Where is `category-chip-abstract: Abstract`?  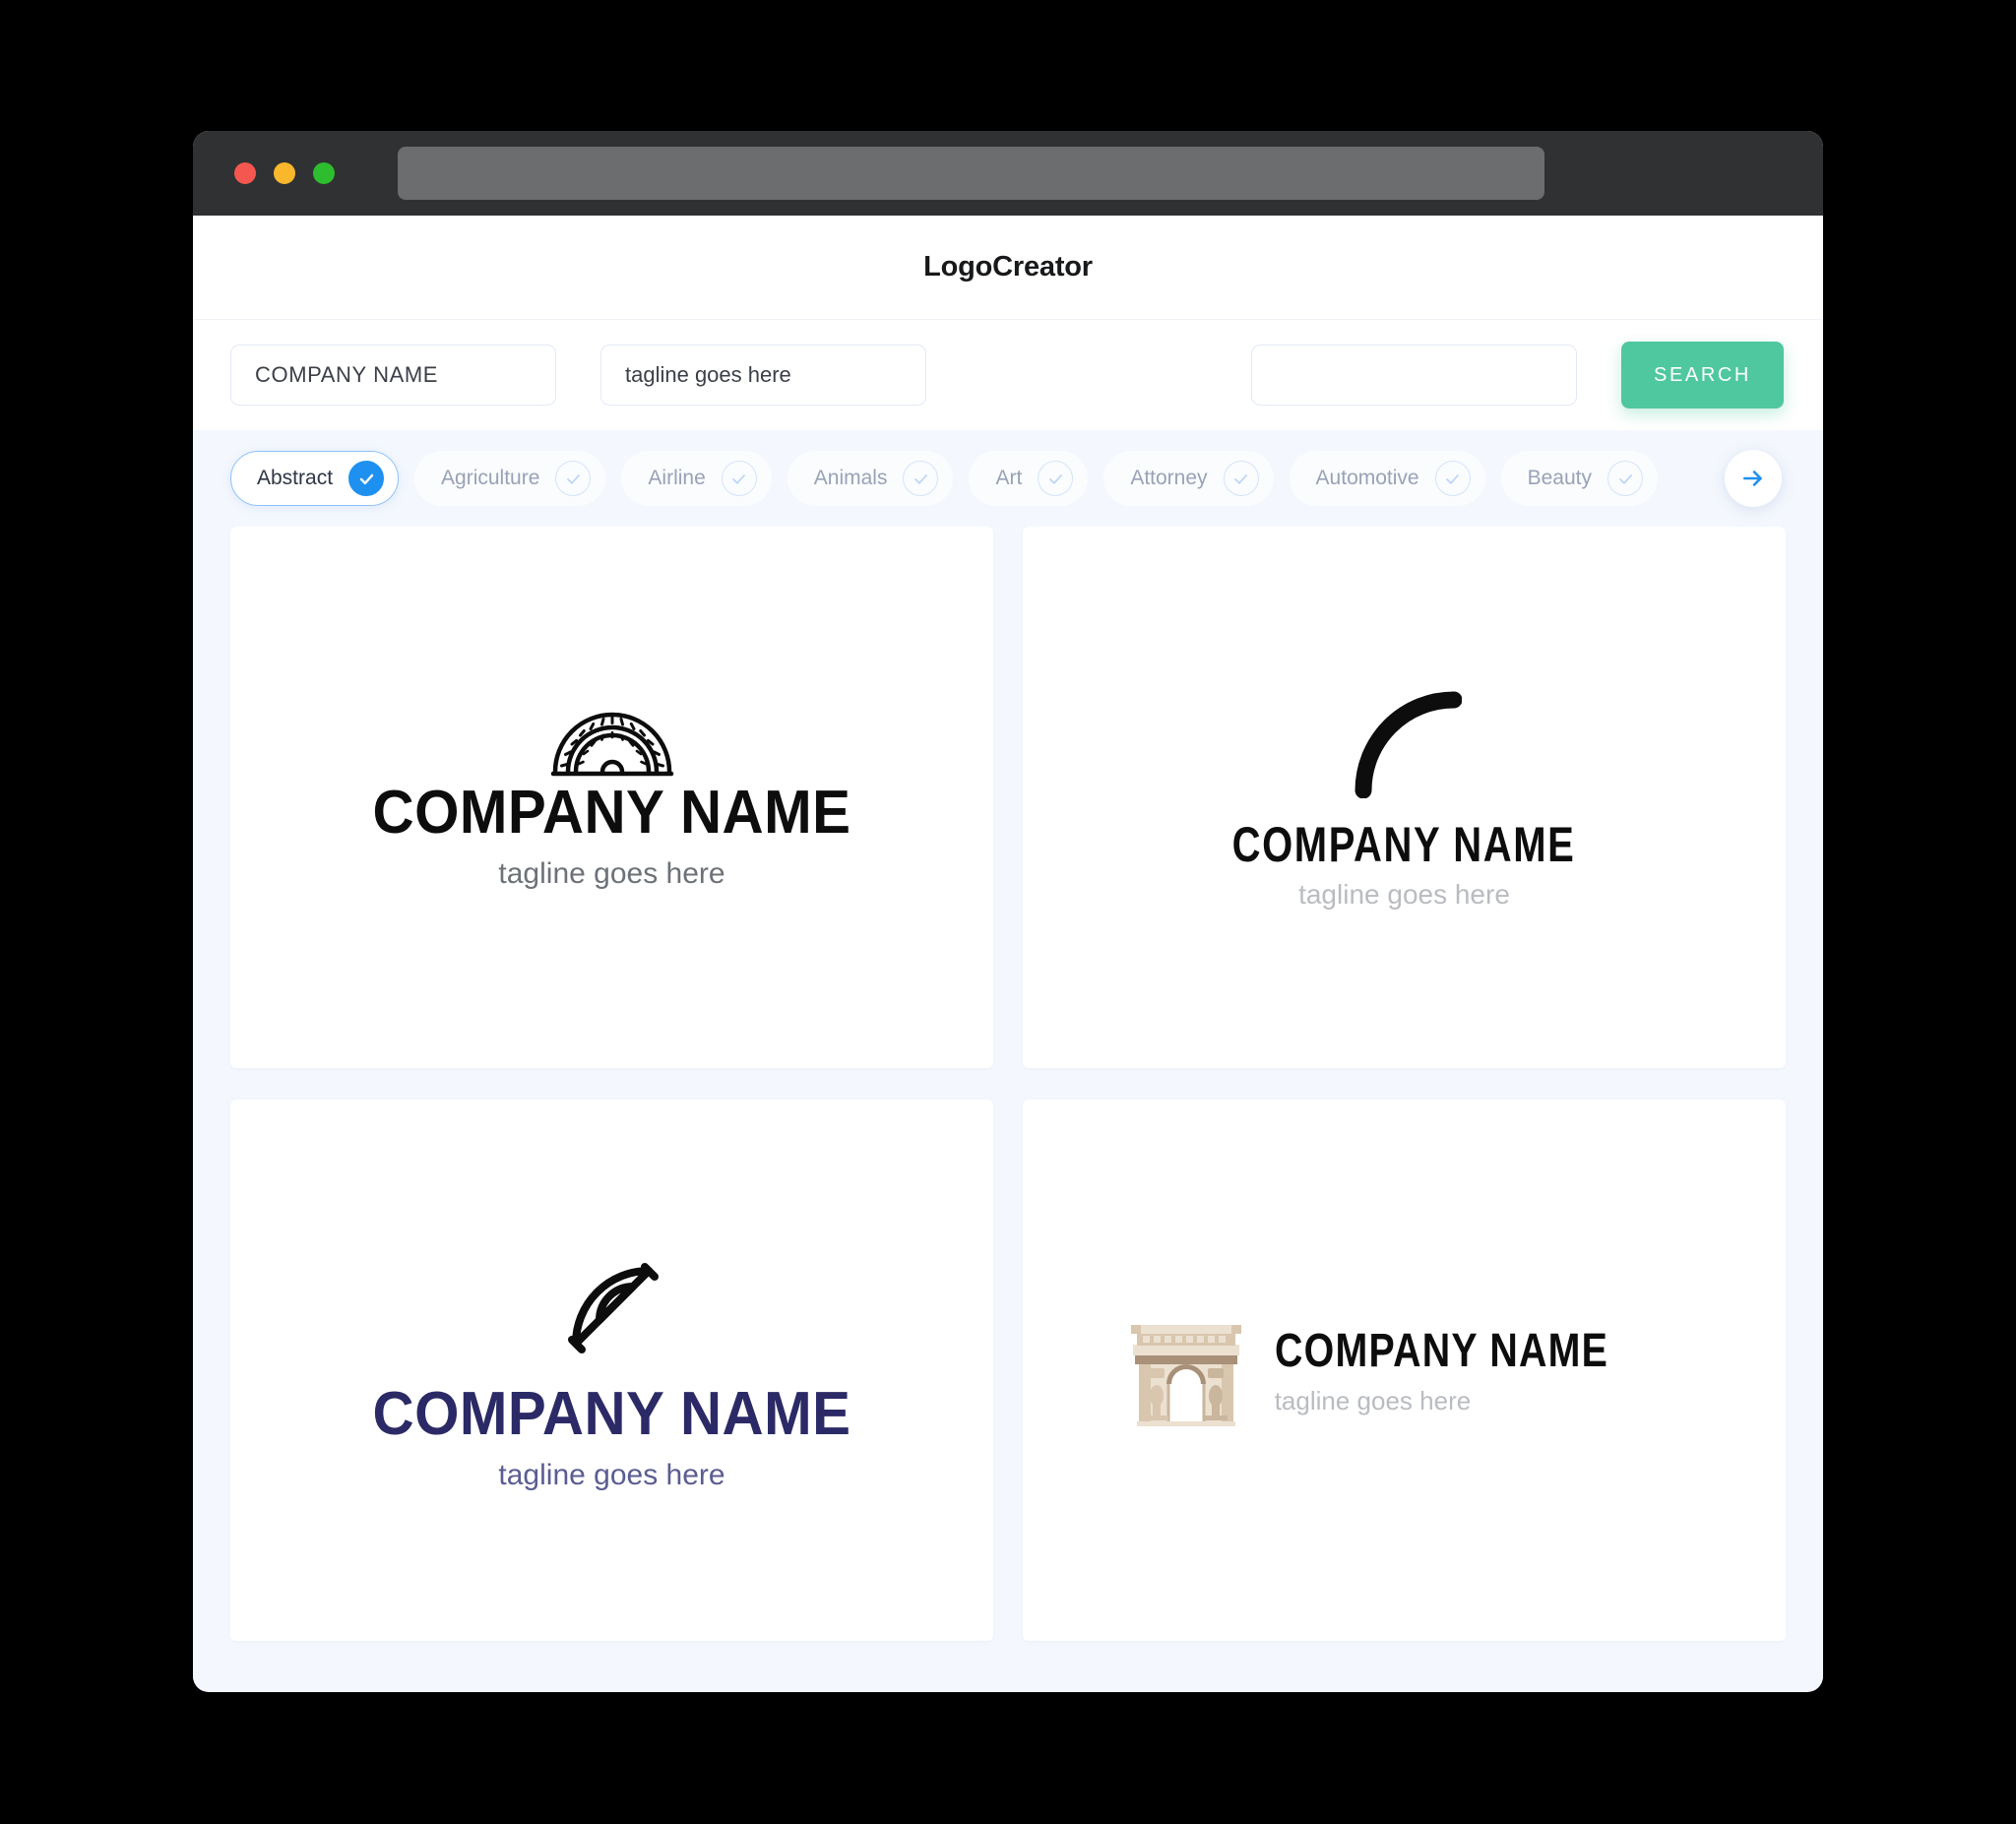 category-chip-abstract: Abstract is located at coordinates (315, 479).